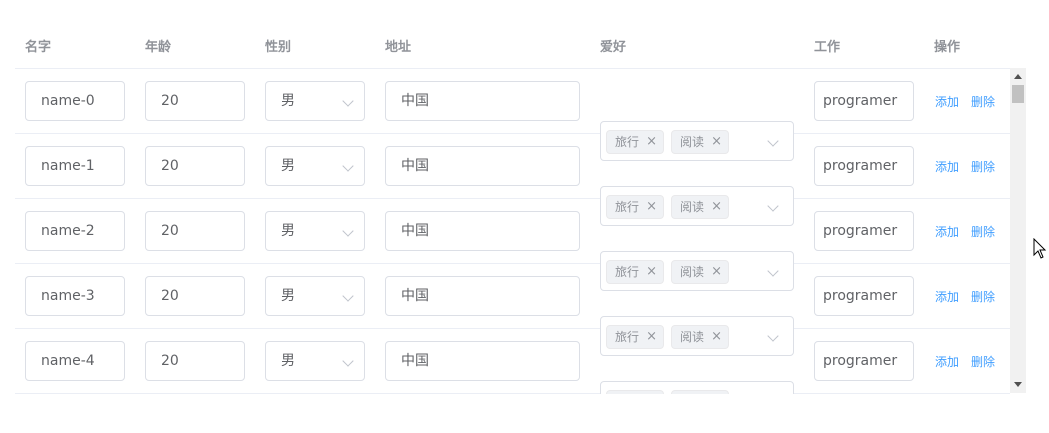 The width and height of the screenshot is (1049, 433). Describe the element at coordinates (1018, 384) in the screenshot. I see `triangle-down-icon` at that location.